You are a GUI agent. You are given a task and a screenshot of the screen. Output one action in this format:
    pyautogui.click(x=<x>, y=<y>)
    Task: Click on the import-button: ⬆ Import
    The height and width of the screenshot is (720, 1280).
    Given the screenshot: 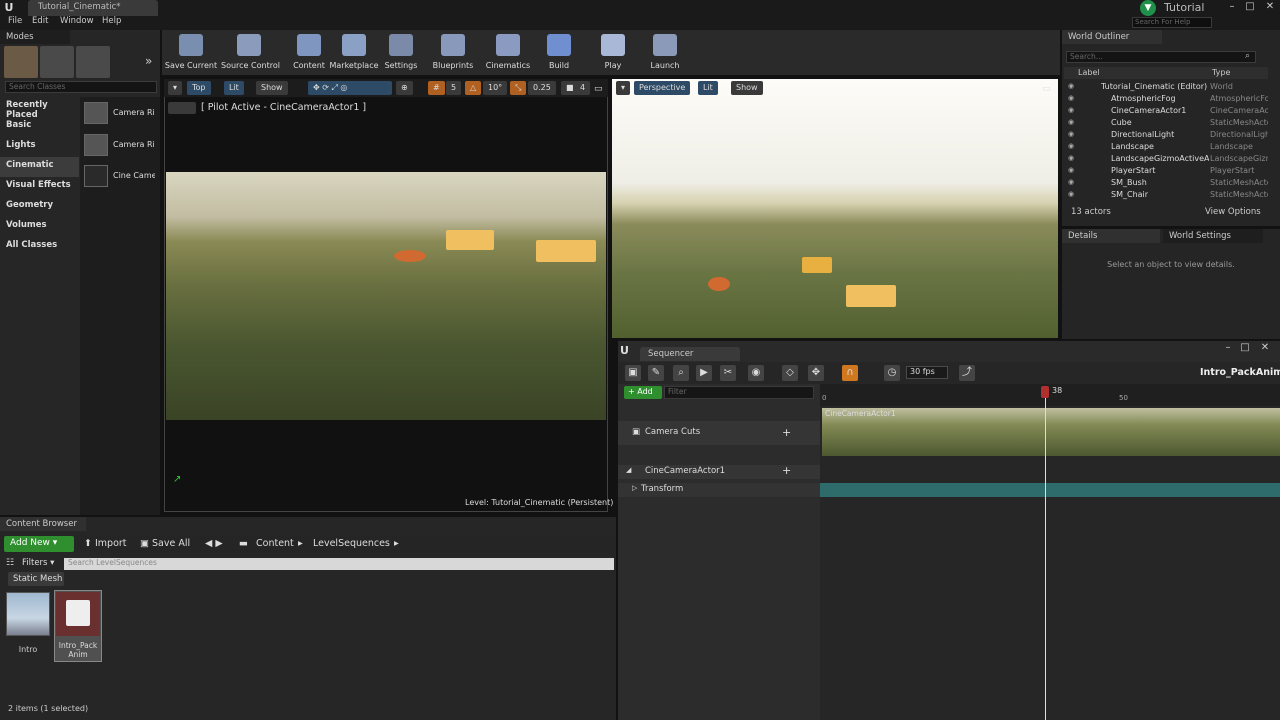 What is the action you would take?
    pyautogui.click(x=105, y=543)
    